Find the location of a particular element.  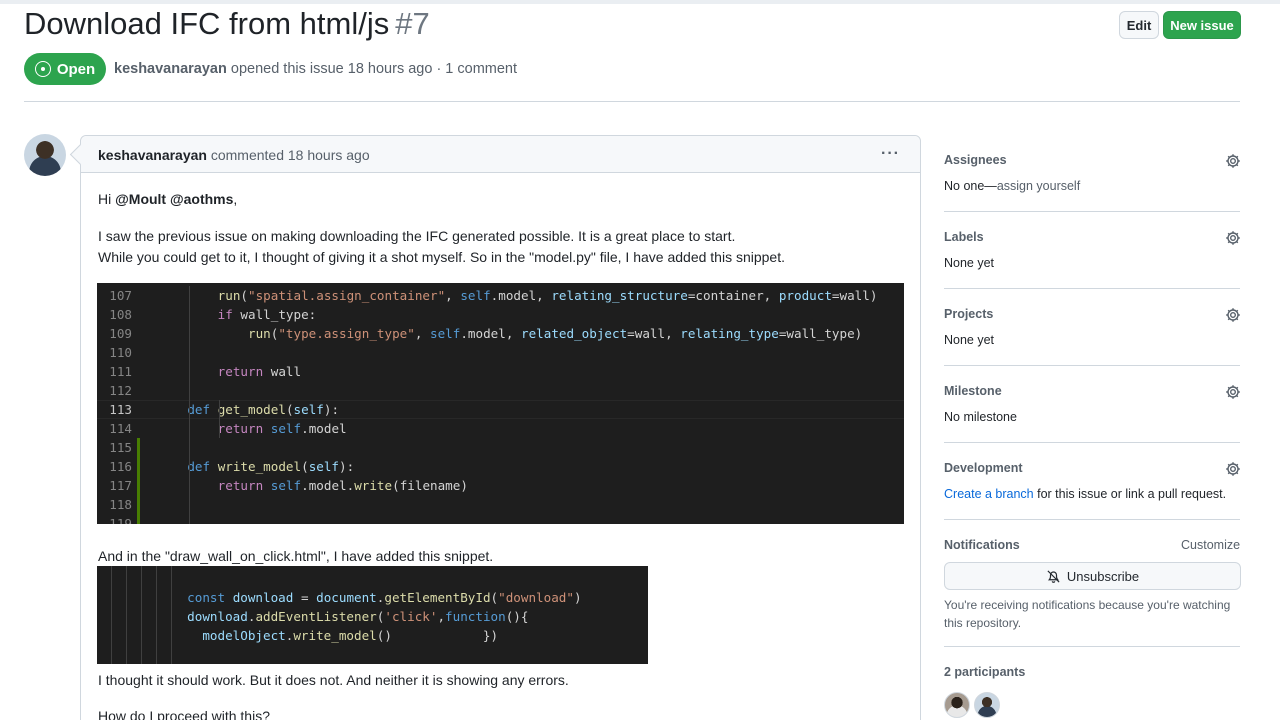

projects-heading: Projects is located at coordinates (968, 314).